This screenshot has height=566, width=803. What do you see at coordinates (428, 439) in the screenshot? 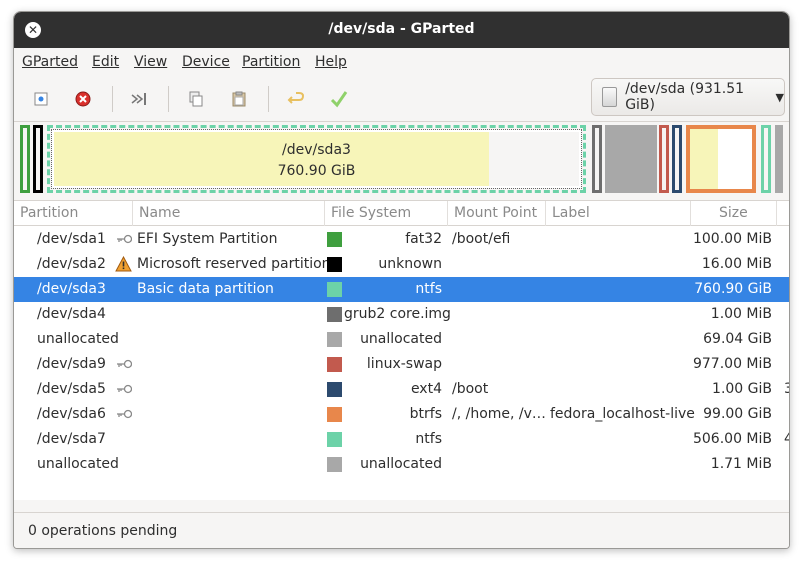
I see `filesystem-cell: ntfs` at bounding box center [428, 439].